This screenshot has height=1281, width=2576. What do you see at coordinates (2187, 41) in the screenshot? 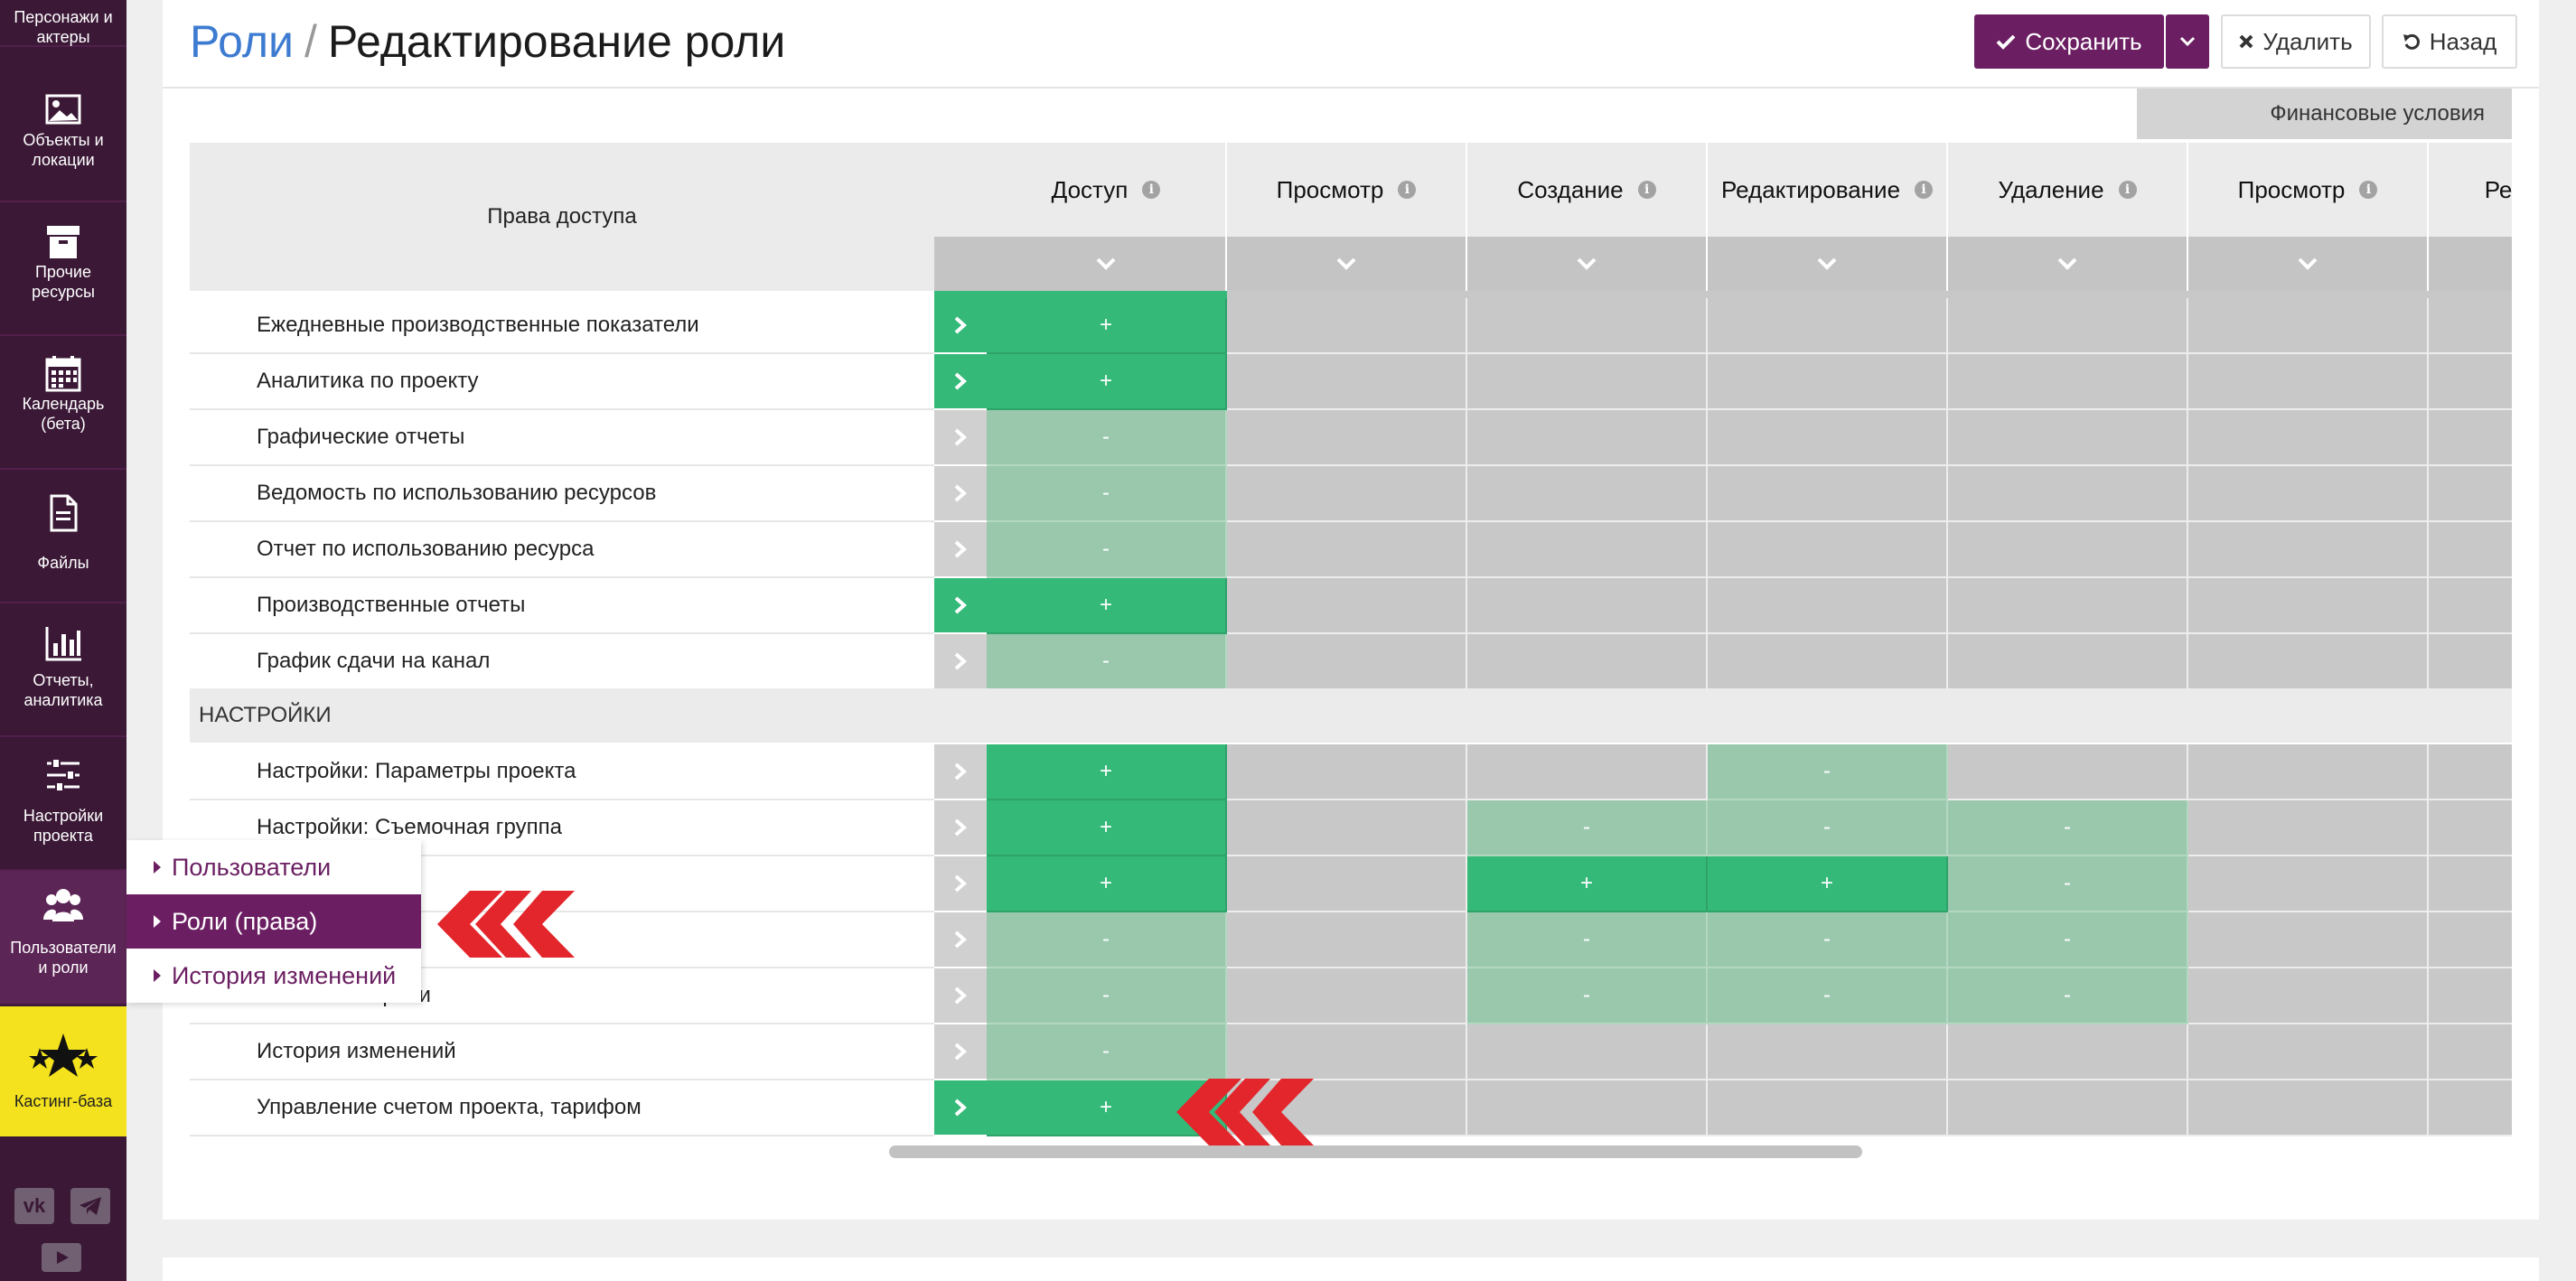
I see `save-dropdown-button` at bounding box center [2187, 41].